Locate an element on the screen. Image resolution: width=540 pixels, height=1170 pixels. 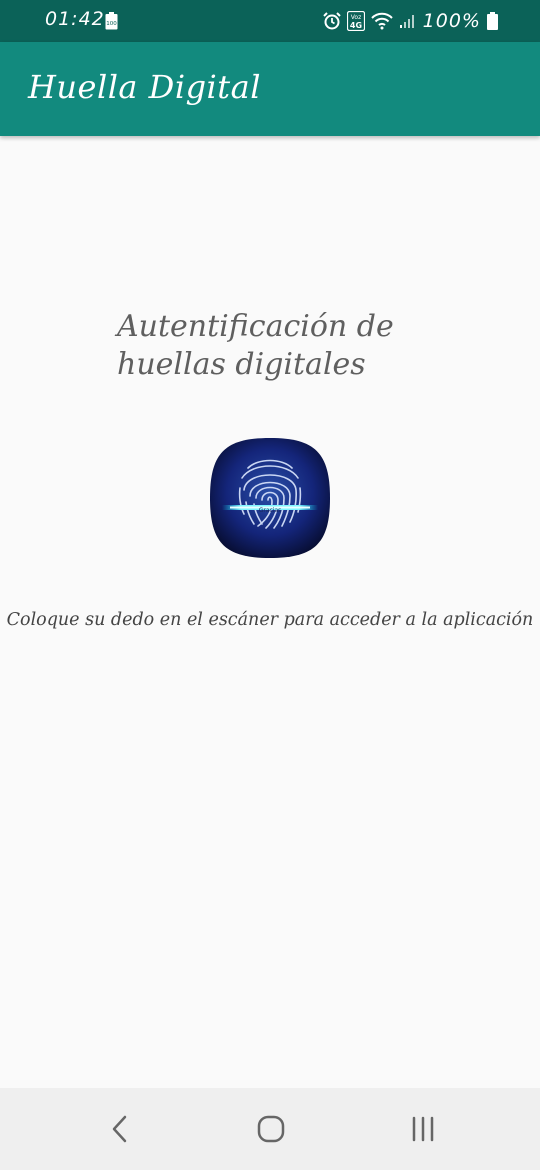
notification-badge-text: 100 is located at coordinates (111, 24).